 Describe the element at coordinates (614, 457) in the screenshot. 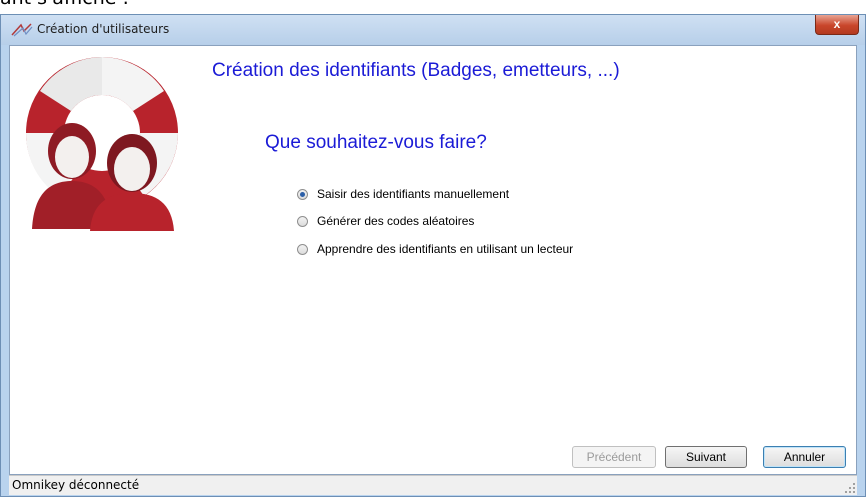

I see `previous-button: Précédent` at that location.